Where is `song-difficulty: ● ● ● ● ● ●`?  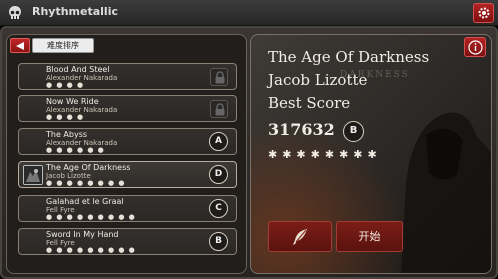
song-difficulty: ● ● ● ● ● ● is located at coordinates (75, 150).